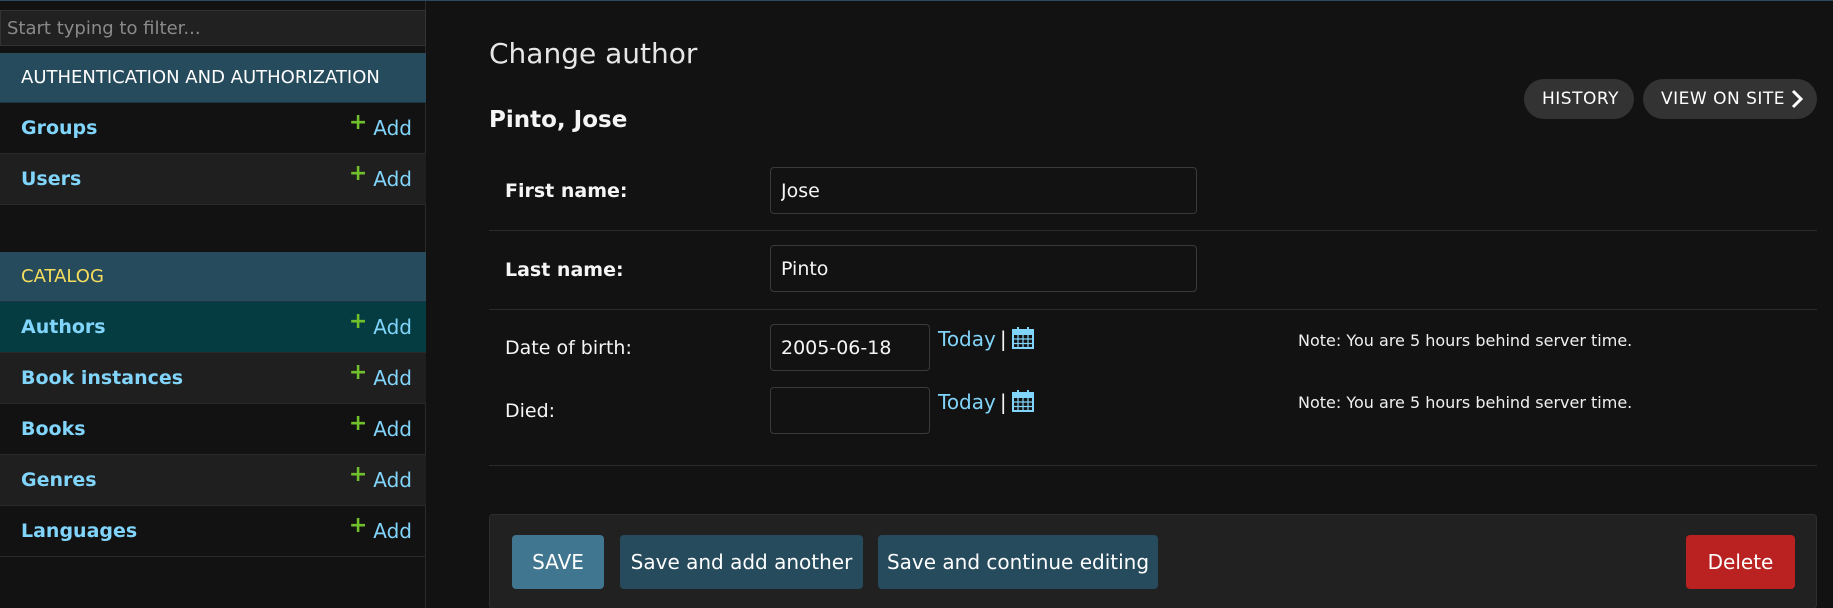 This screenshot has width=1833, height=608. What do you see at coordinates (530, 411) in the screenshot?
I see `died-label: Died:` at bounding box center [530, 411].